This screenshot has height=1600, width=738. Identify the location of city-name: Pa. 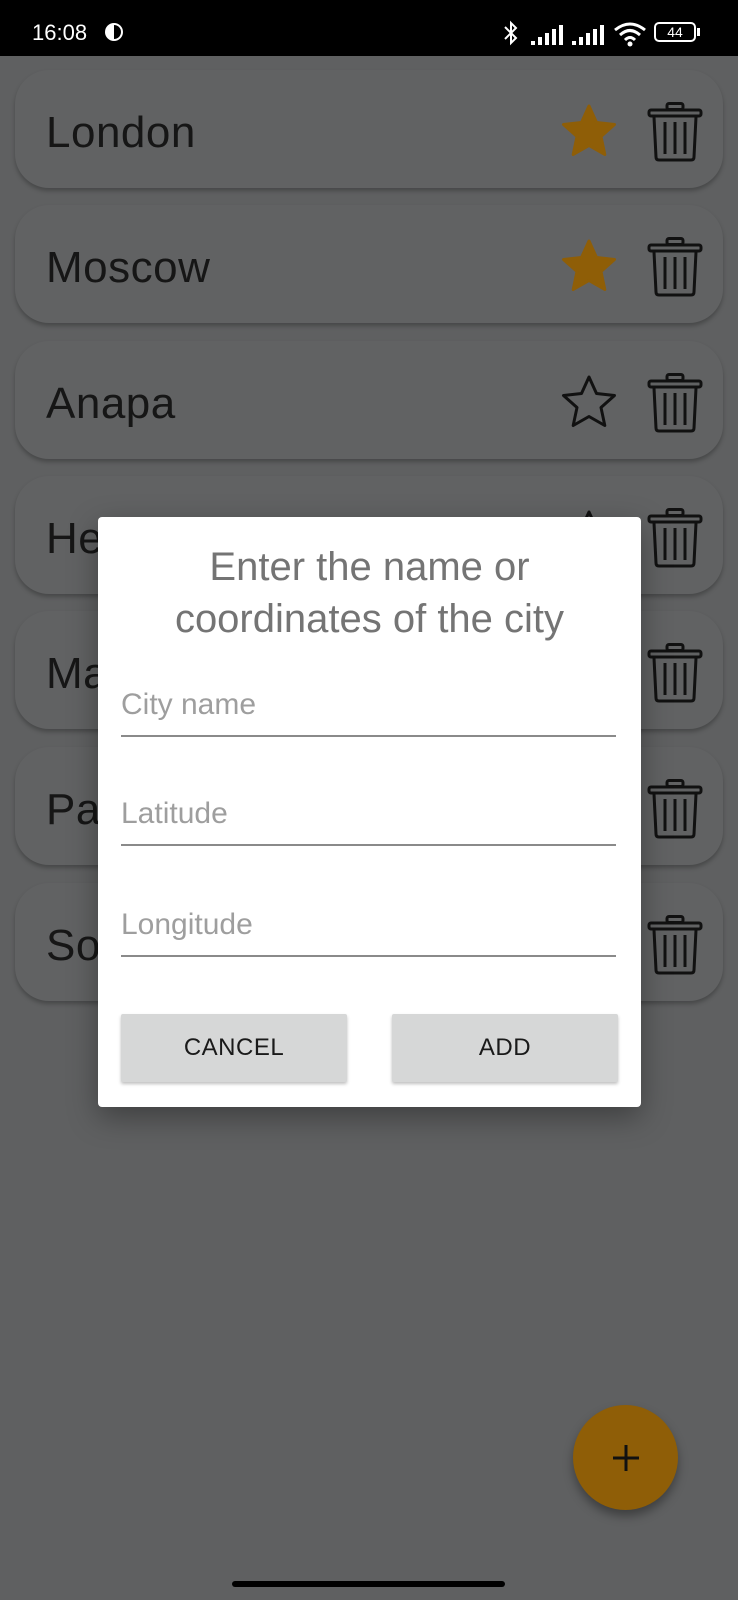
(73, 809).